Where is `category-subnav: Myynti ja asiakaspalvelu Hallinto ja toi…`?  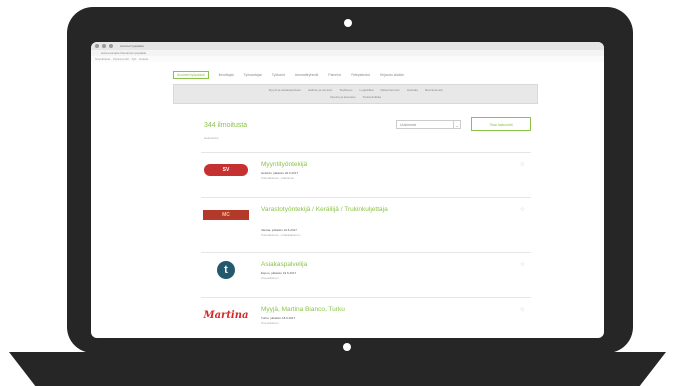 category-subnav: Myynti ja asiakaspalvelu Hallinto ja toi… is located at coordinates (355, 94).